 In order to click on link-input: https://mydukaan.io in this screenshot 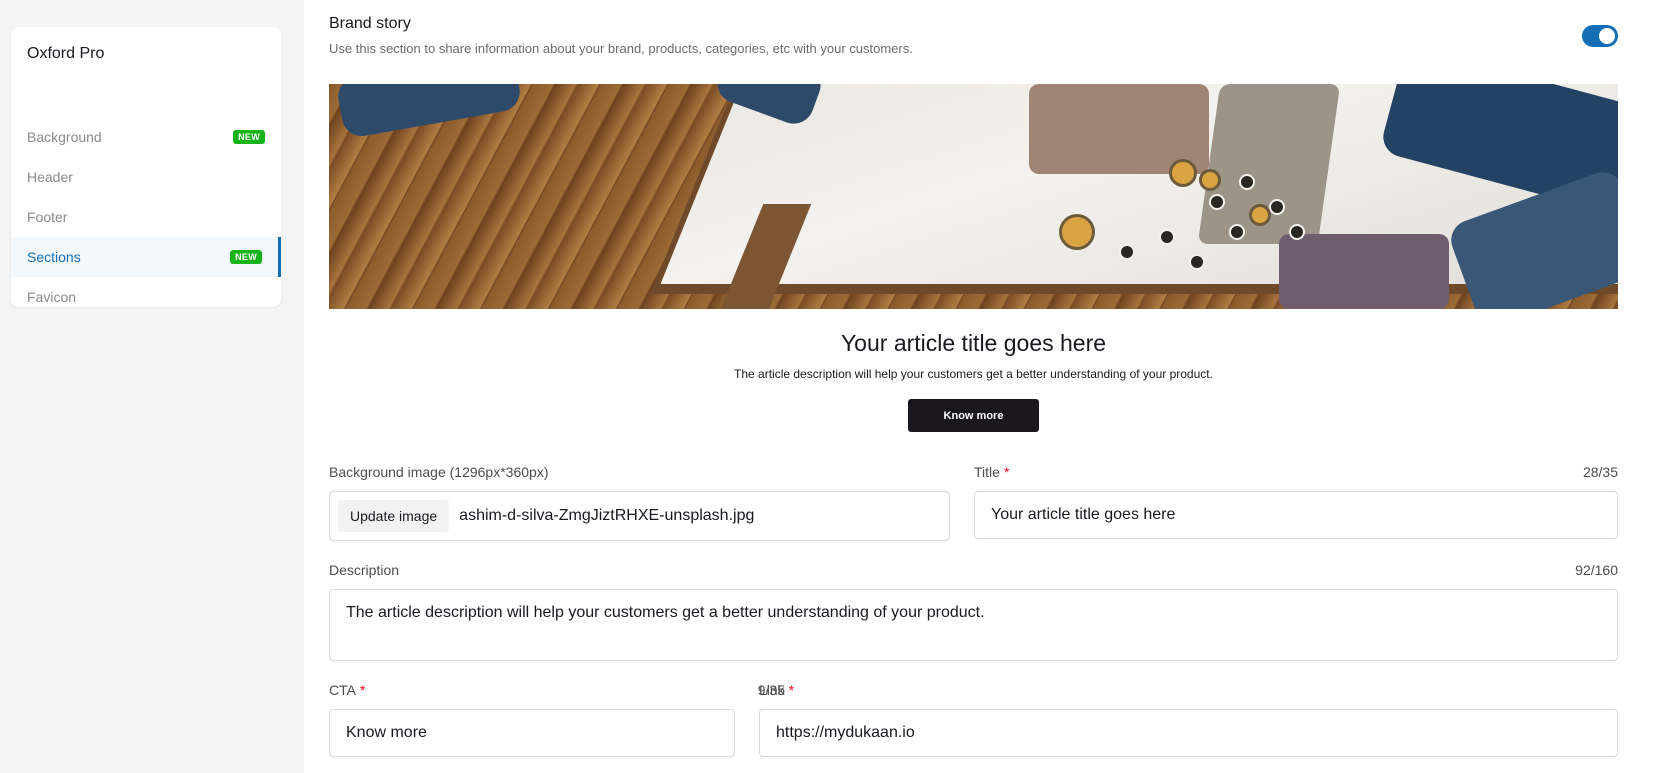, I will do `click(1188, 733)`.